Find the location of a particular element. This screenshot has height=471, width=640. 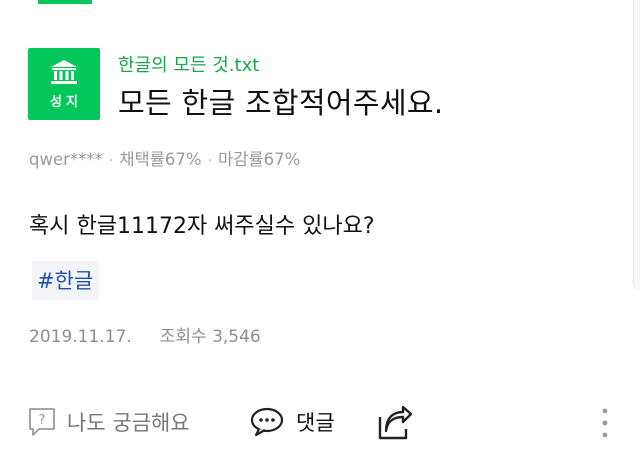

deadline-rate: 마감률67% is located at coordinates (259, 159).